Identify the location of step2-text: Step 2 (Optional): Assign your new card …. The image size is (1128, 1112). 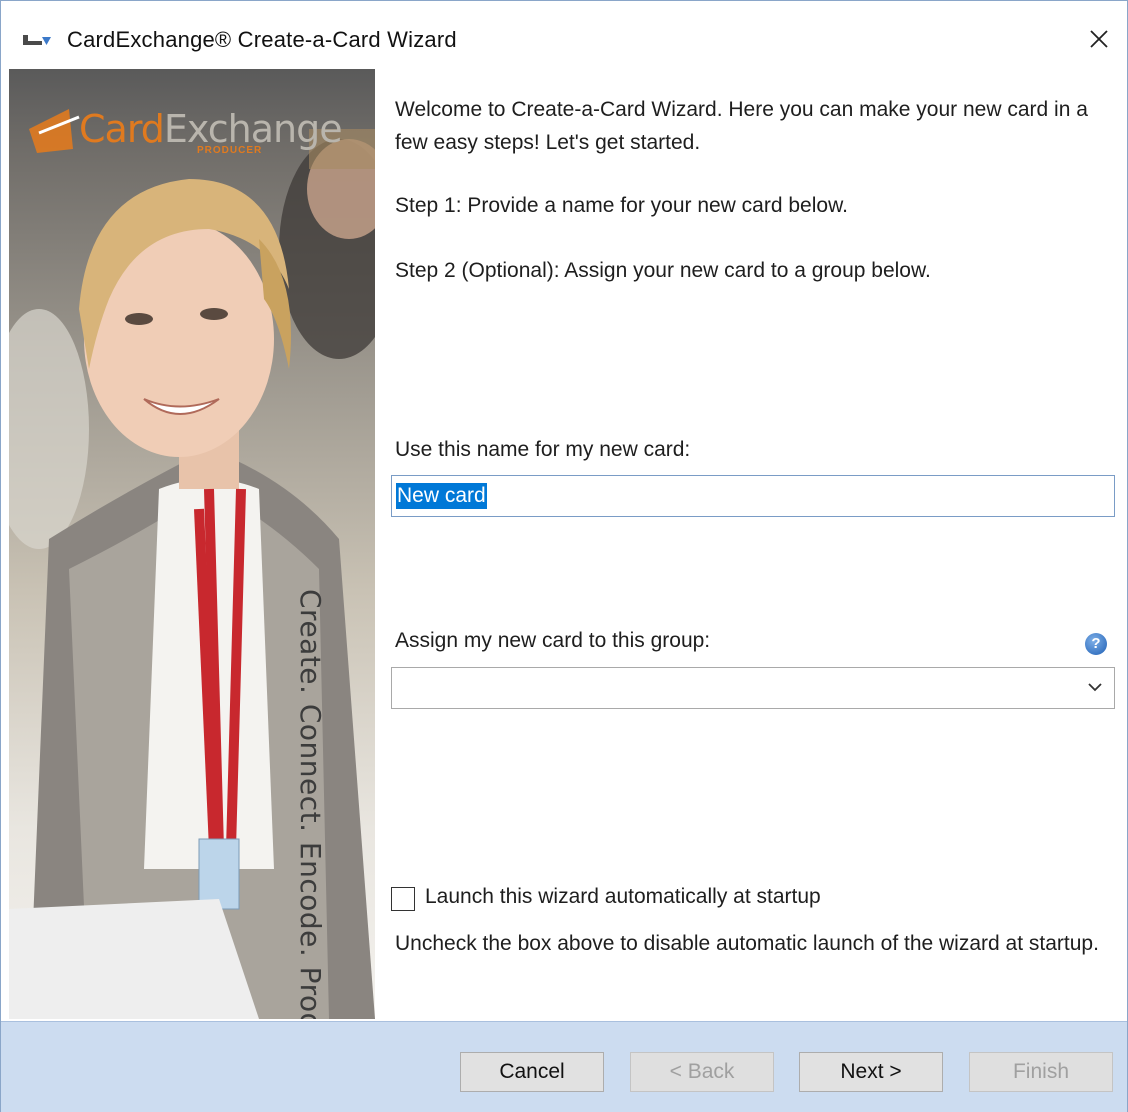
(663, 270).